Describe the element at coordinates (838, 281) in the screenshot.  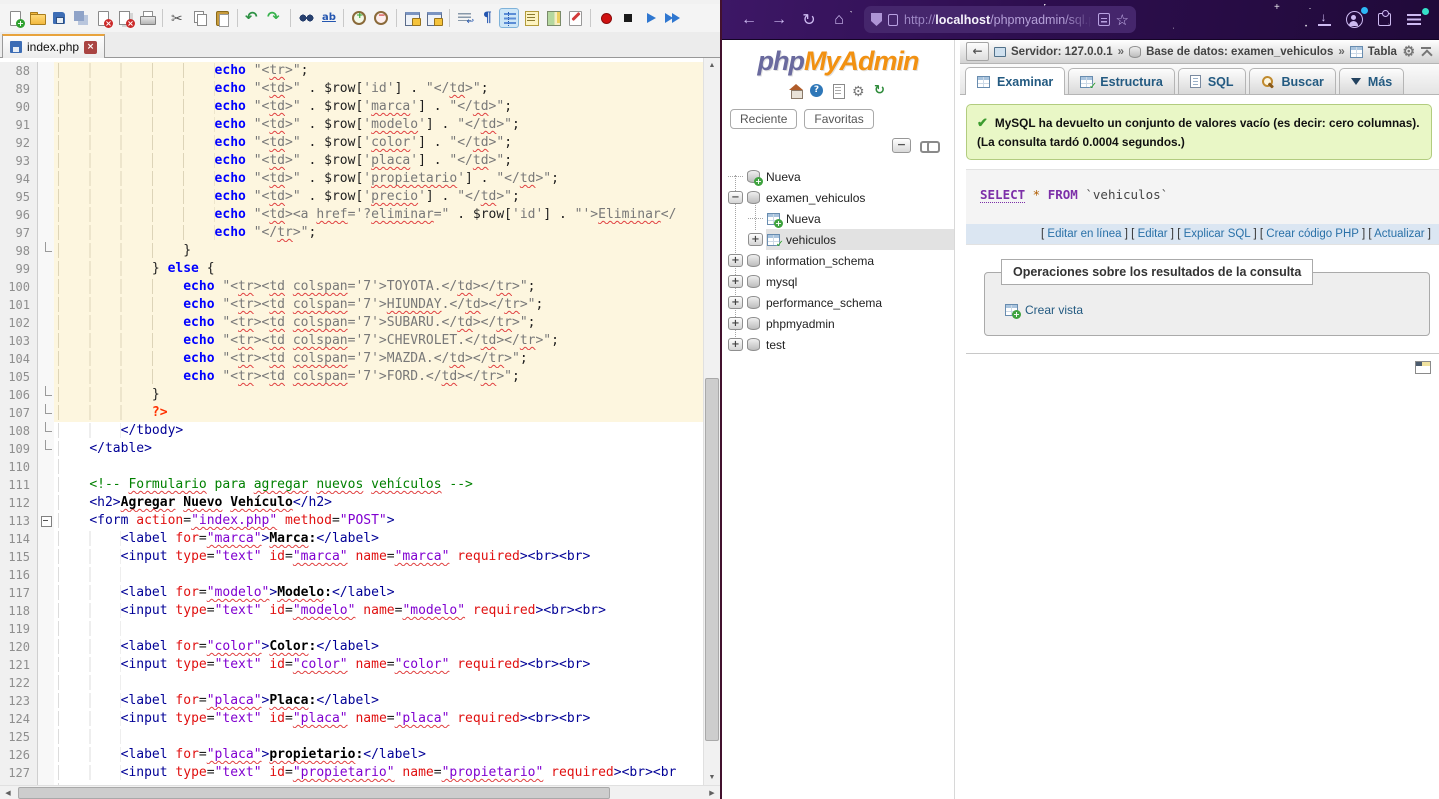
I see `tree-item-mysql: + mysql` at that location.